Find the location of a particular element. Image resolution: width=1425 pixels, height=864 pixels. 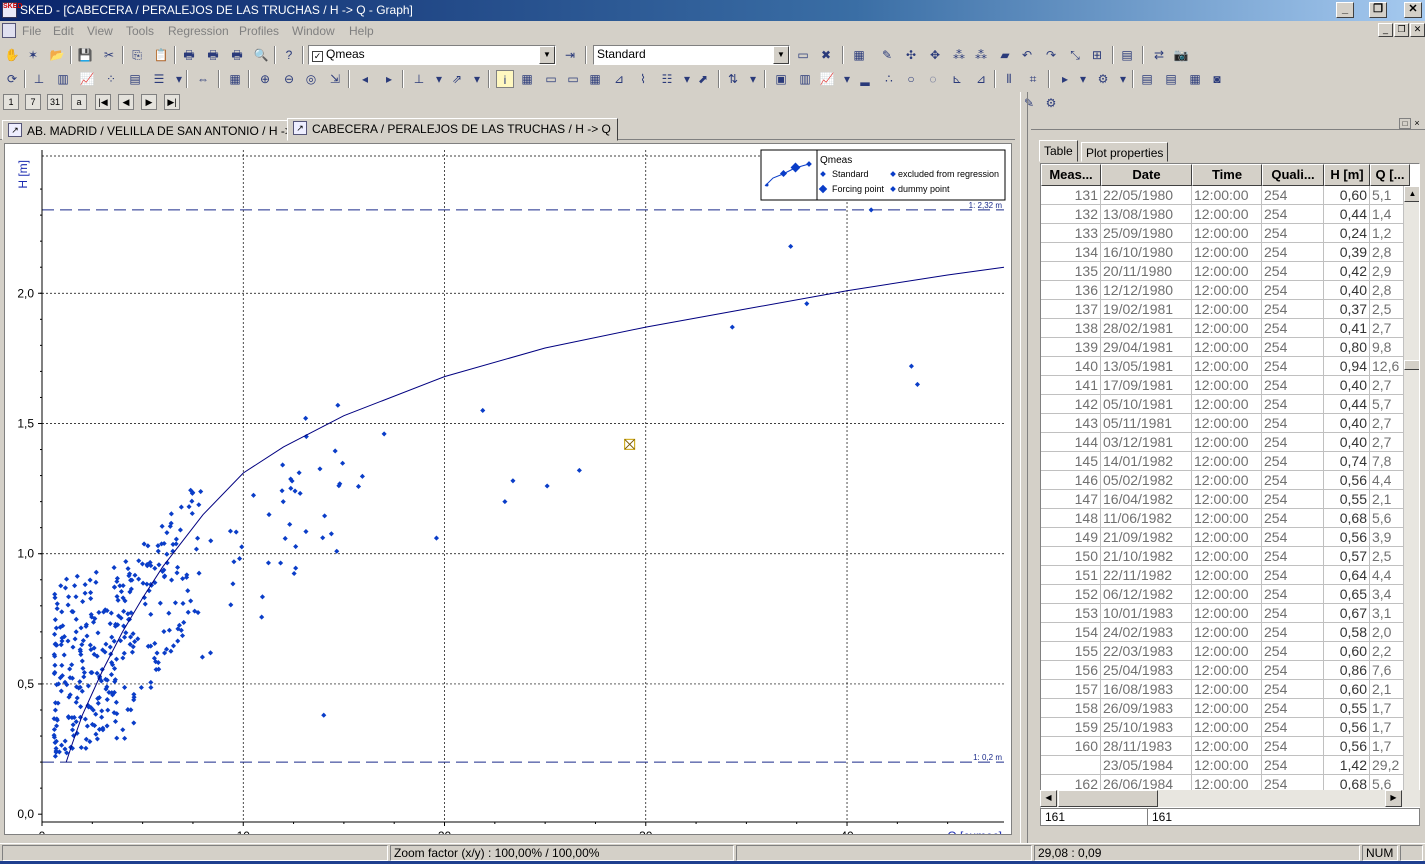

table-cell: 03/12/1981 is located at coordinates (1146, 442).